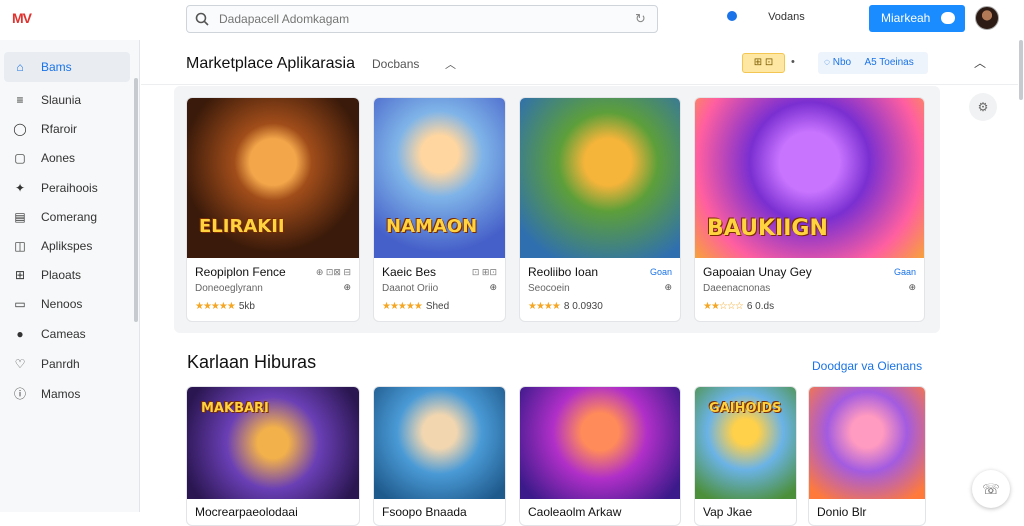 This screenshot has width=1024, height=526. I want to click on sort-chip-left: Nbo, so click(842, 62).